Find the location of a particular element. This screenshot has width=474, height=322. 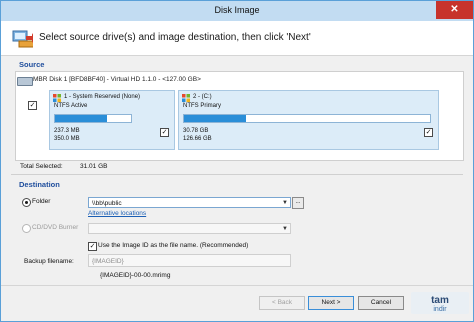

use-image-id-checkbox: ✓ is located at coordinates (92, 246).